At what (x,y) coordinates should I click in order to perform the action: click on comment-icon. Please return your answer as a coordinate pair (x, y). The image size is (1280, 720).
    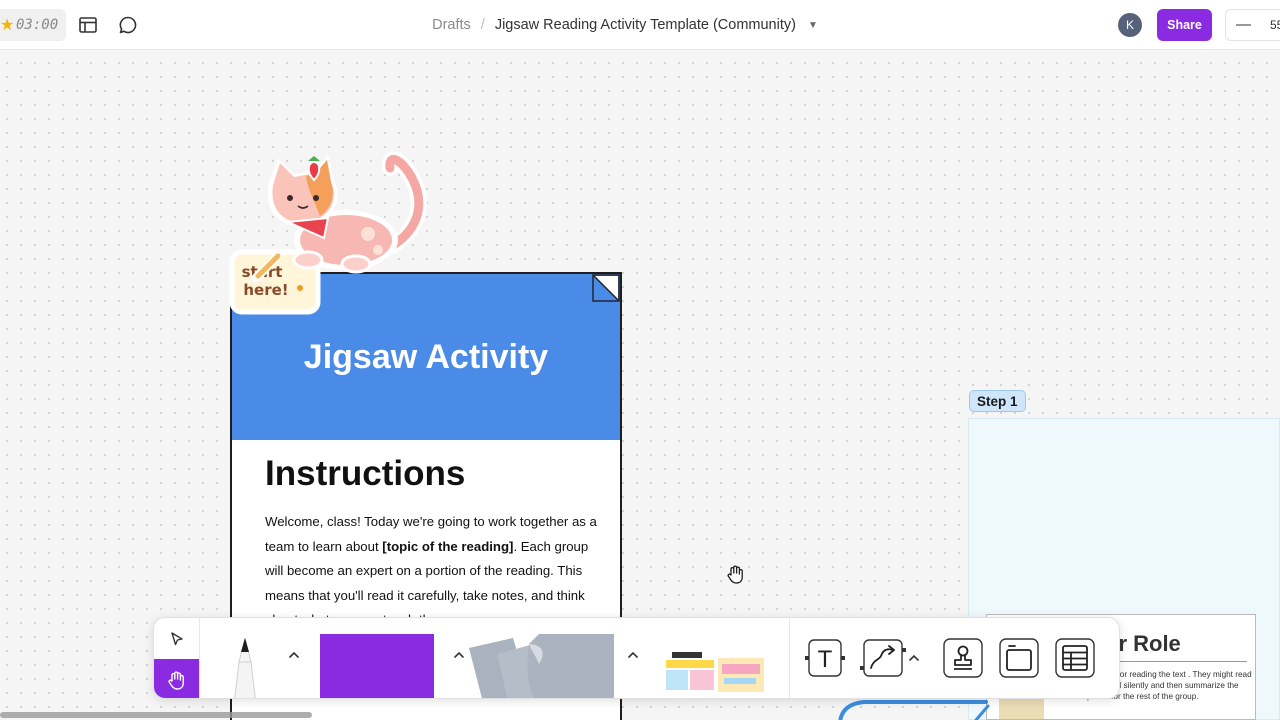
    Looking at the image, I should click on (128, 25).